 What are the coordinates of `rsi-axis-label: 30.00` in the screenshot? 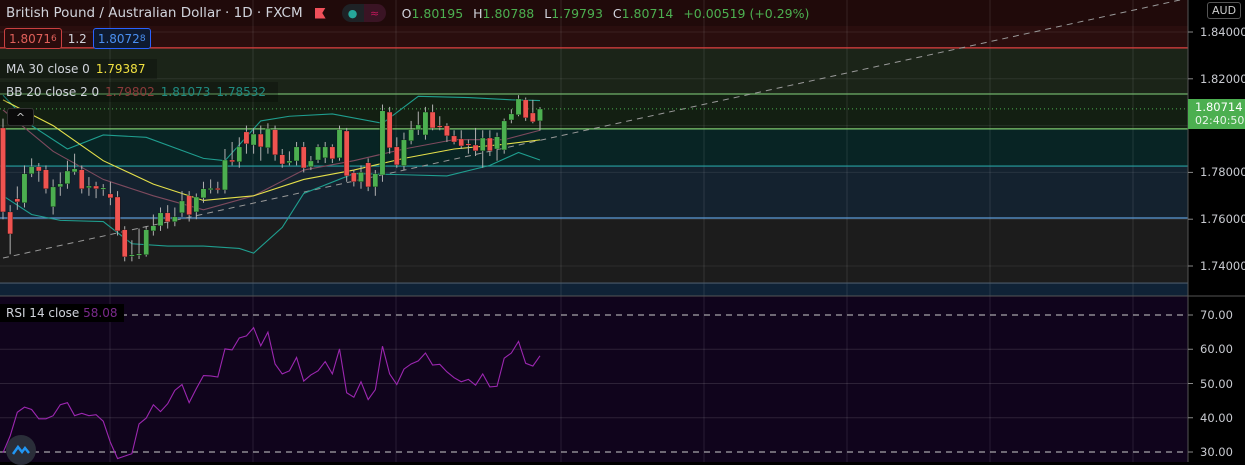 It's located at (1216, 452).